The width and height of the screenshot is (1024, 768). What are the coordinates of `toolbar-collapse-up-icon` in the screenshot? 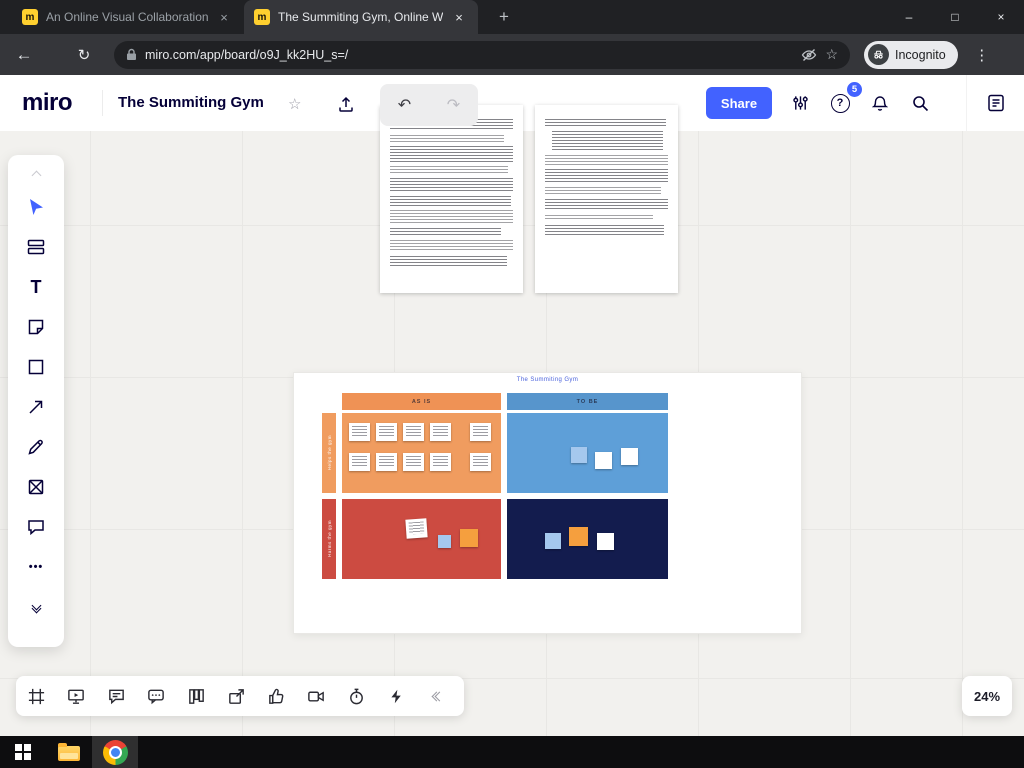 It's located at (36, 175).